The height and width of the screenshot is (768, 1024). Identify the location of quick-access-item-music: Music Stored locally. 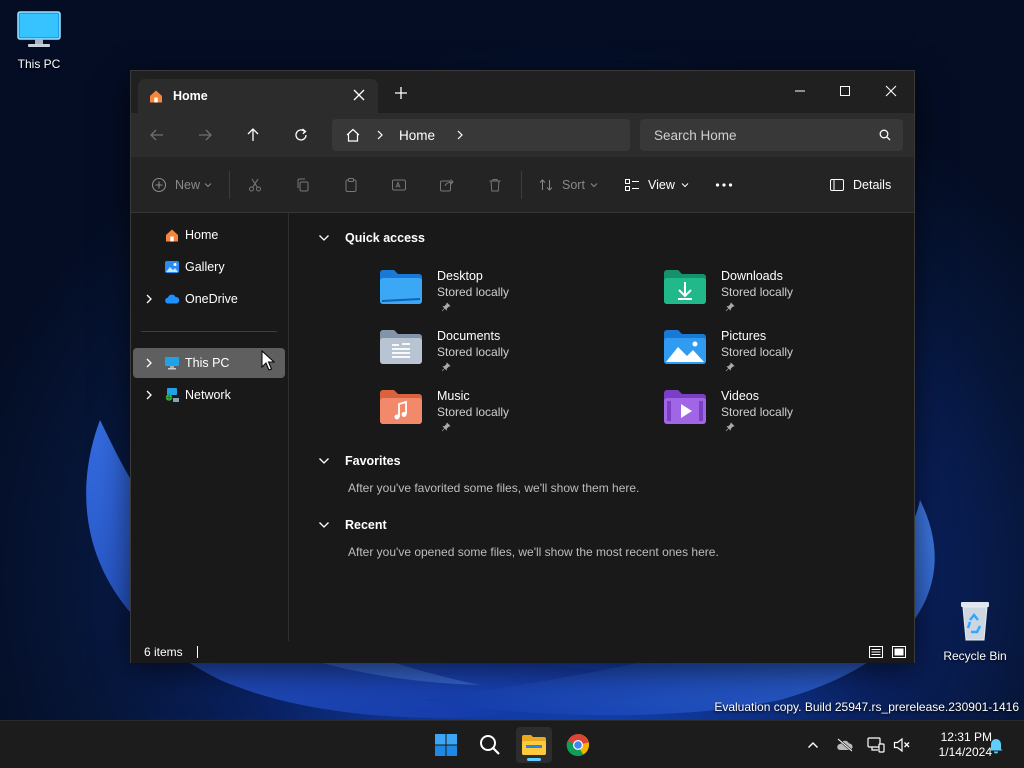
(499, 413).